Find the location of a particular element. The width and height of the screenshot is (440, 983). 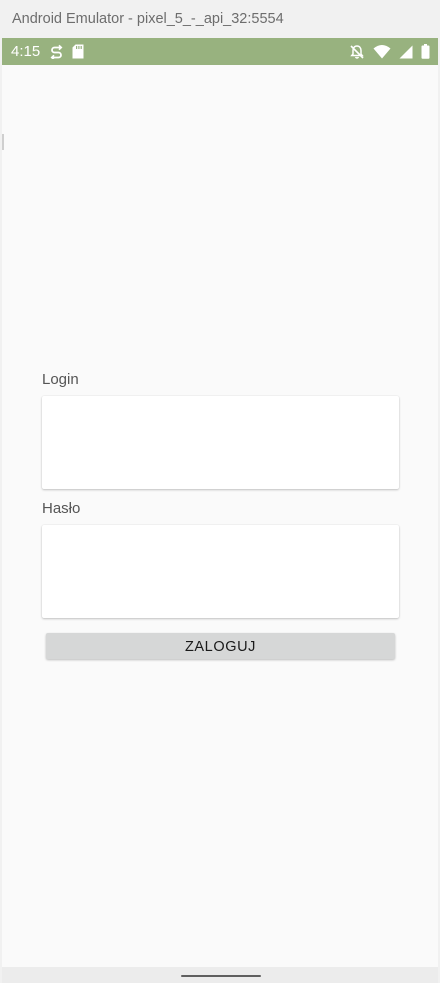

password-label: Hasło is located at coordinates (61, 508).